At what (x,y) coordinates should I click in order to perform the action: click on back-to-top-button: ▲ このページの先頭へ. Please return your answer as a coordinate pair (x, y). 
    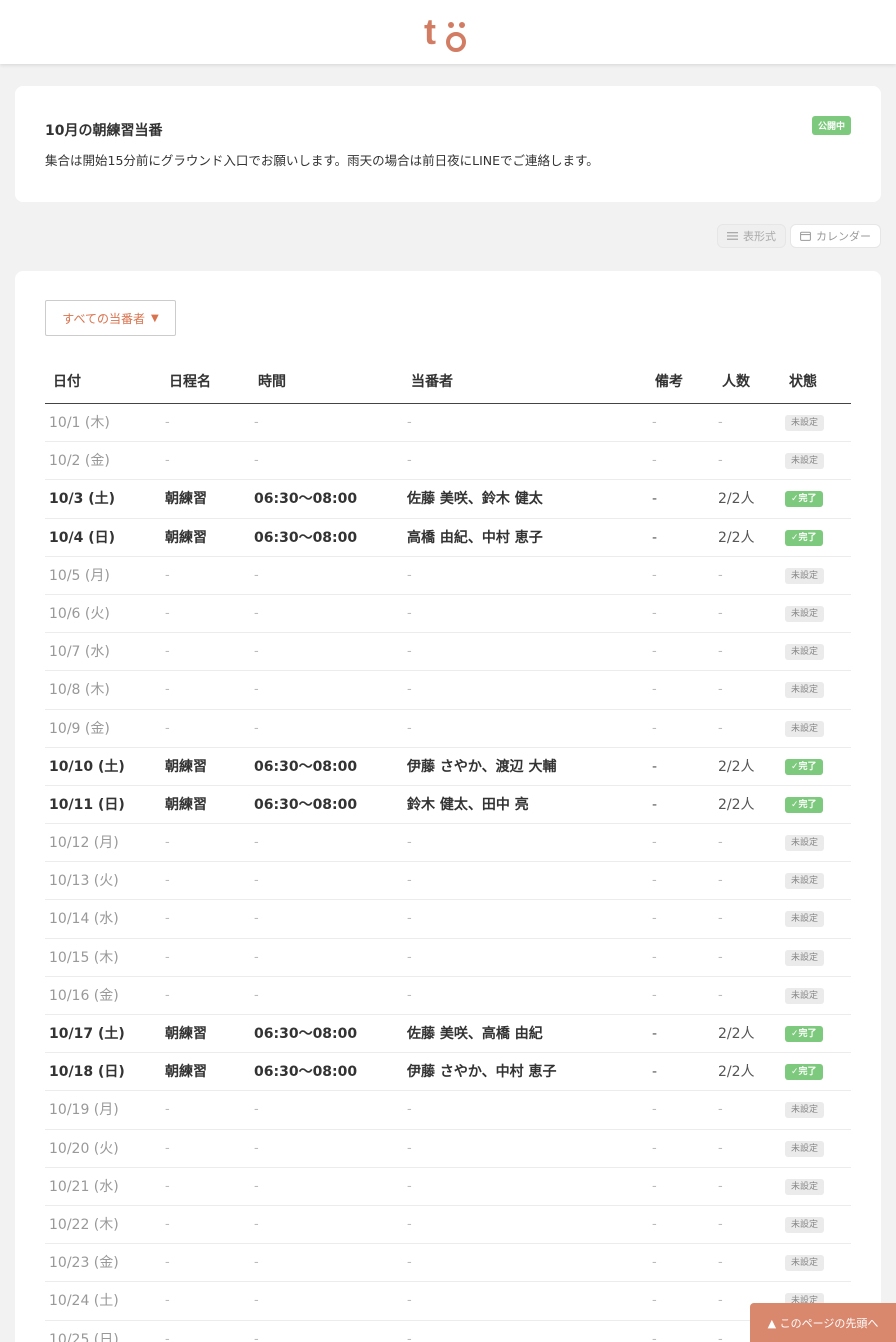
    Looking at the image, I should click on (823, 1322).